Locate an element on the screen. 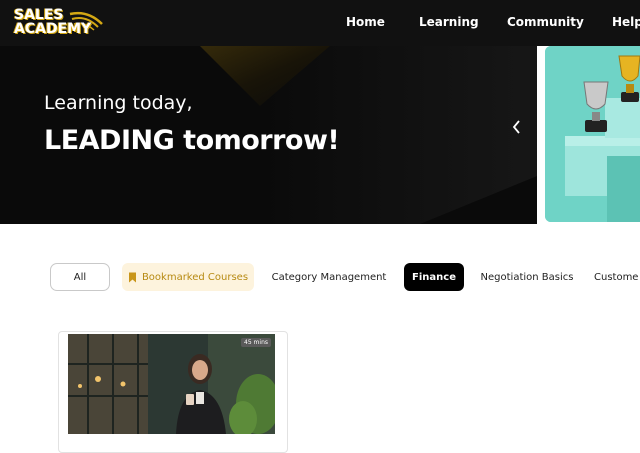 Image resolution: width=640 pixels, height=453 pixels. hero-heading-line1: Learning today, is located at coordinates (118, 103).